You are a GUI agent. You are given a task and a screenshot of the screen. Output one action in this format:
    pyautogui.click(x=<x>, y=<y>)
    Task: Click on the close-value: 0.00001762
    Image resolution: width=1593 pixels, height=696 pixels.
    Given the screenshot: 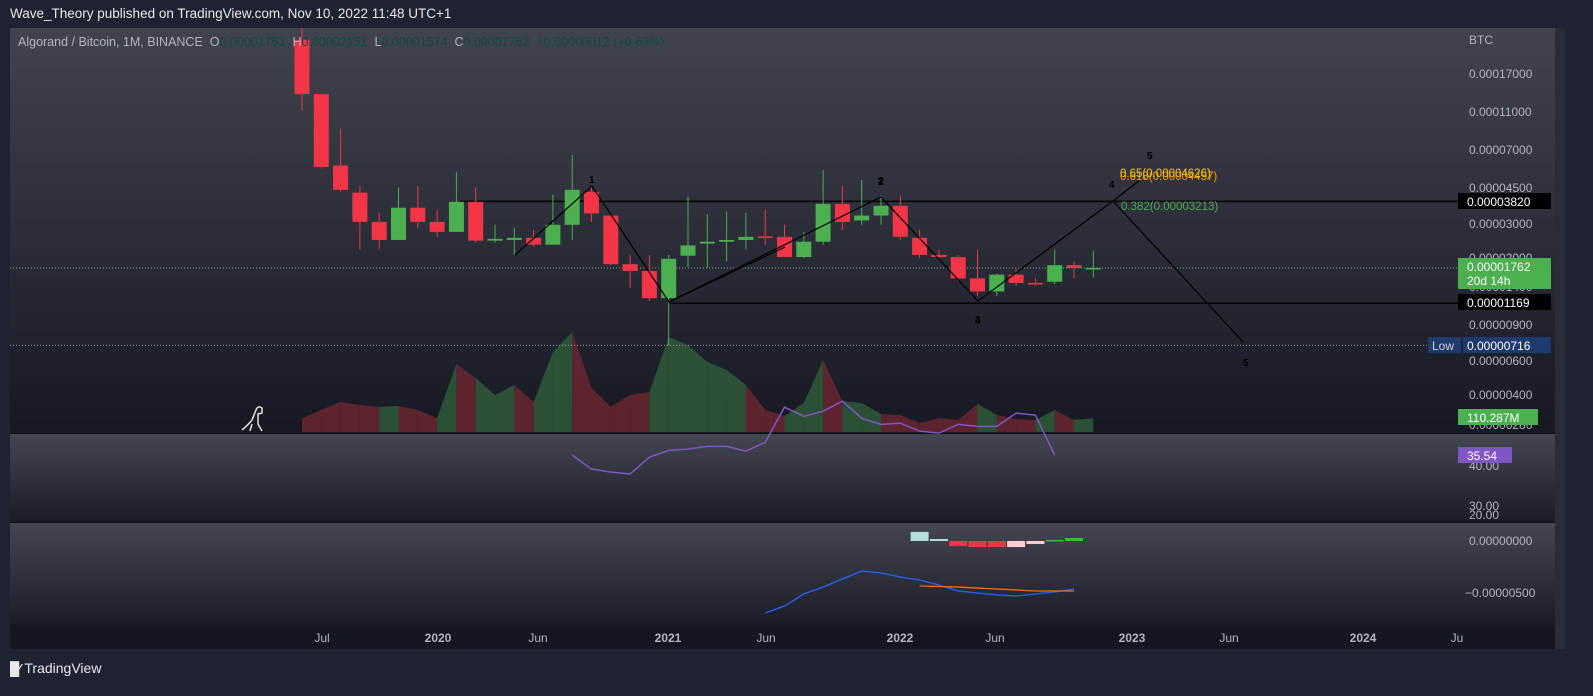 What is the action you would take?
    pyautogui.click(x=496, y=42)
    